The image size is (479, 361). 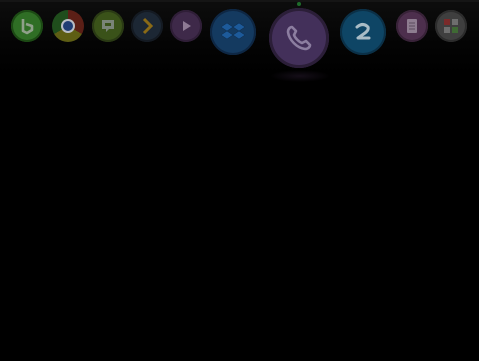 I want to click on gallery-app-button, so click(x=451, y=26).